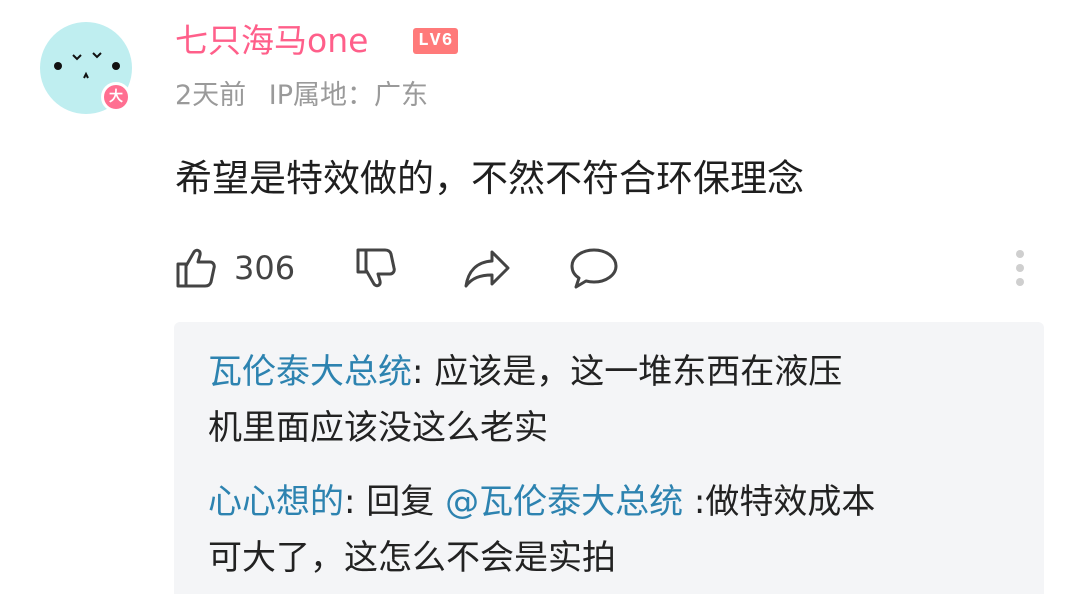  Describe the element at coordinates (276, 502) in the screenshot. I see `reply-author: 心心想的` at that location.